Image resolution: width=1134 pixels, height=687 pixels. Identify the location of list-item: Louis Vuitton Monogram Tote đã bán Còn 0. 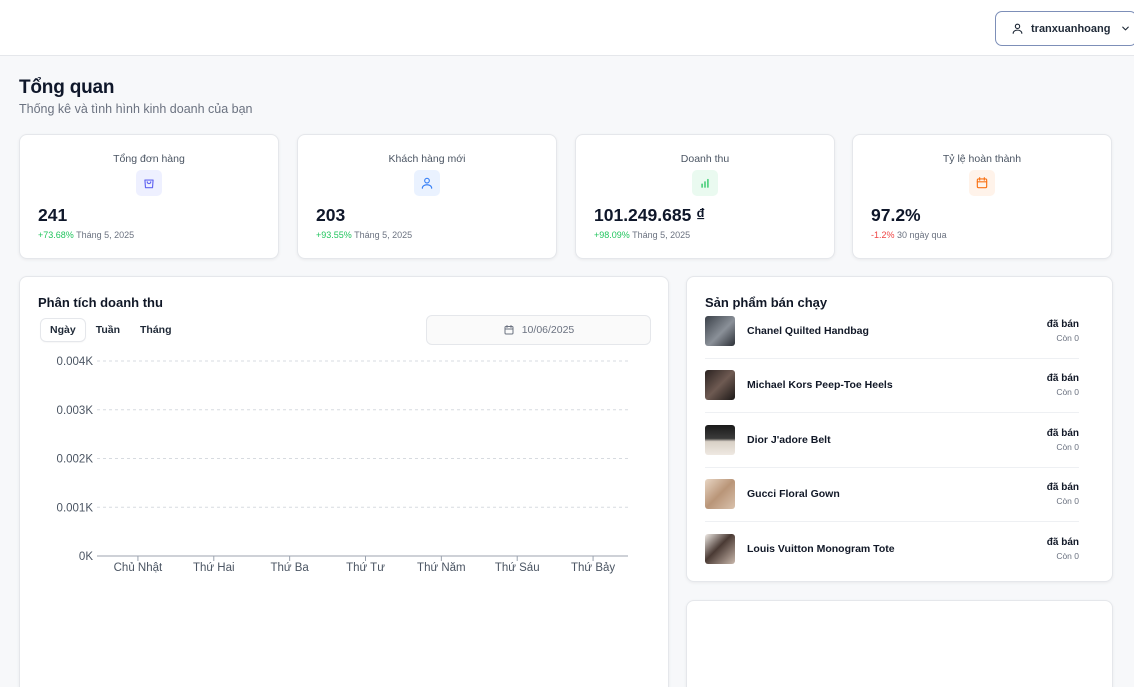
(900, 561).